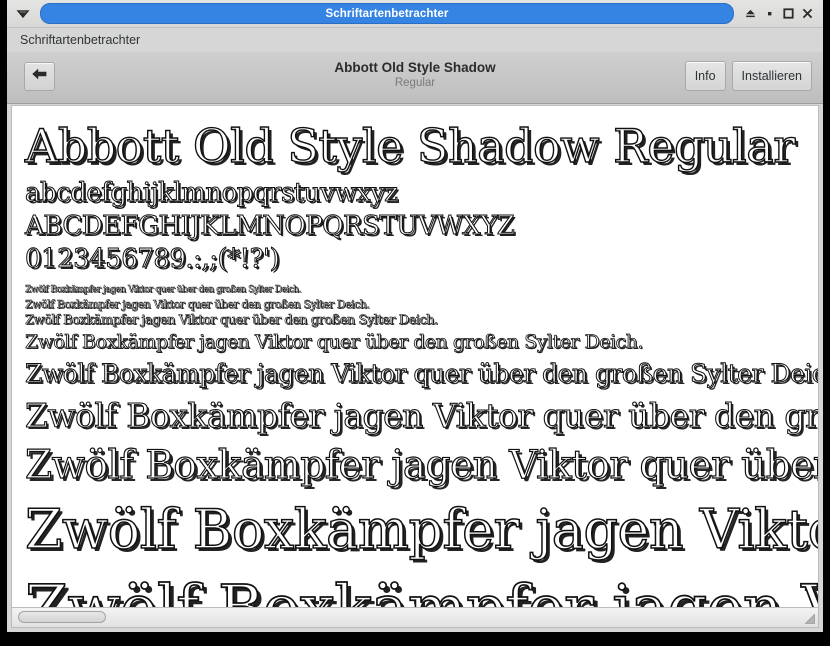  I want to click on install-button: Installieren, so click(771, 76).